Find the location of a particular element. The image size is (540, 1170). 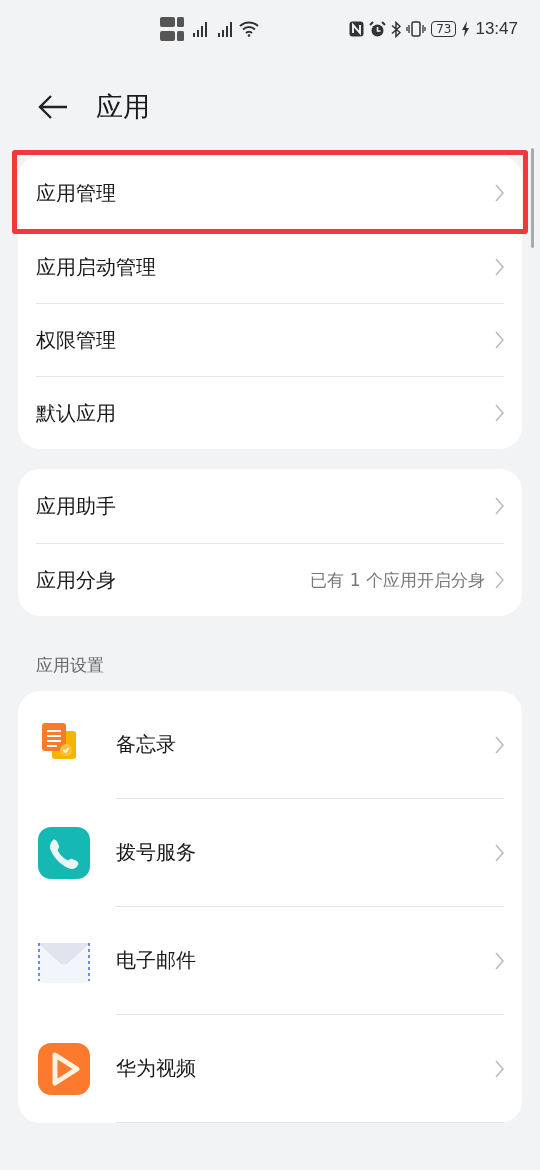

settings-row: 应用助手 is located at coordinates (270, 506).